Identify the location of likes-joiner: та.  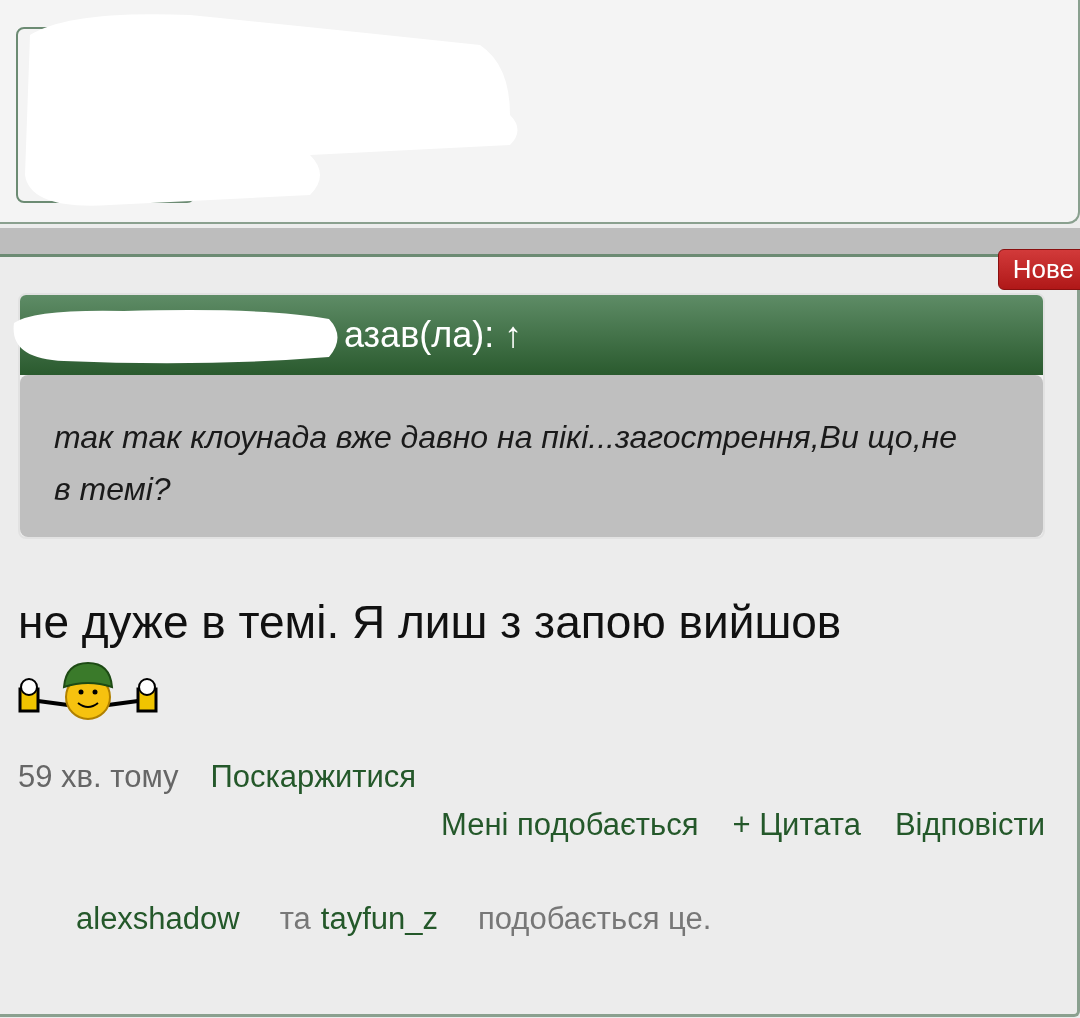
(295, 919).